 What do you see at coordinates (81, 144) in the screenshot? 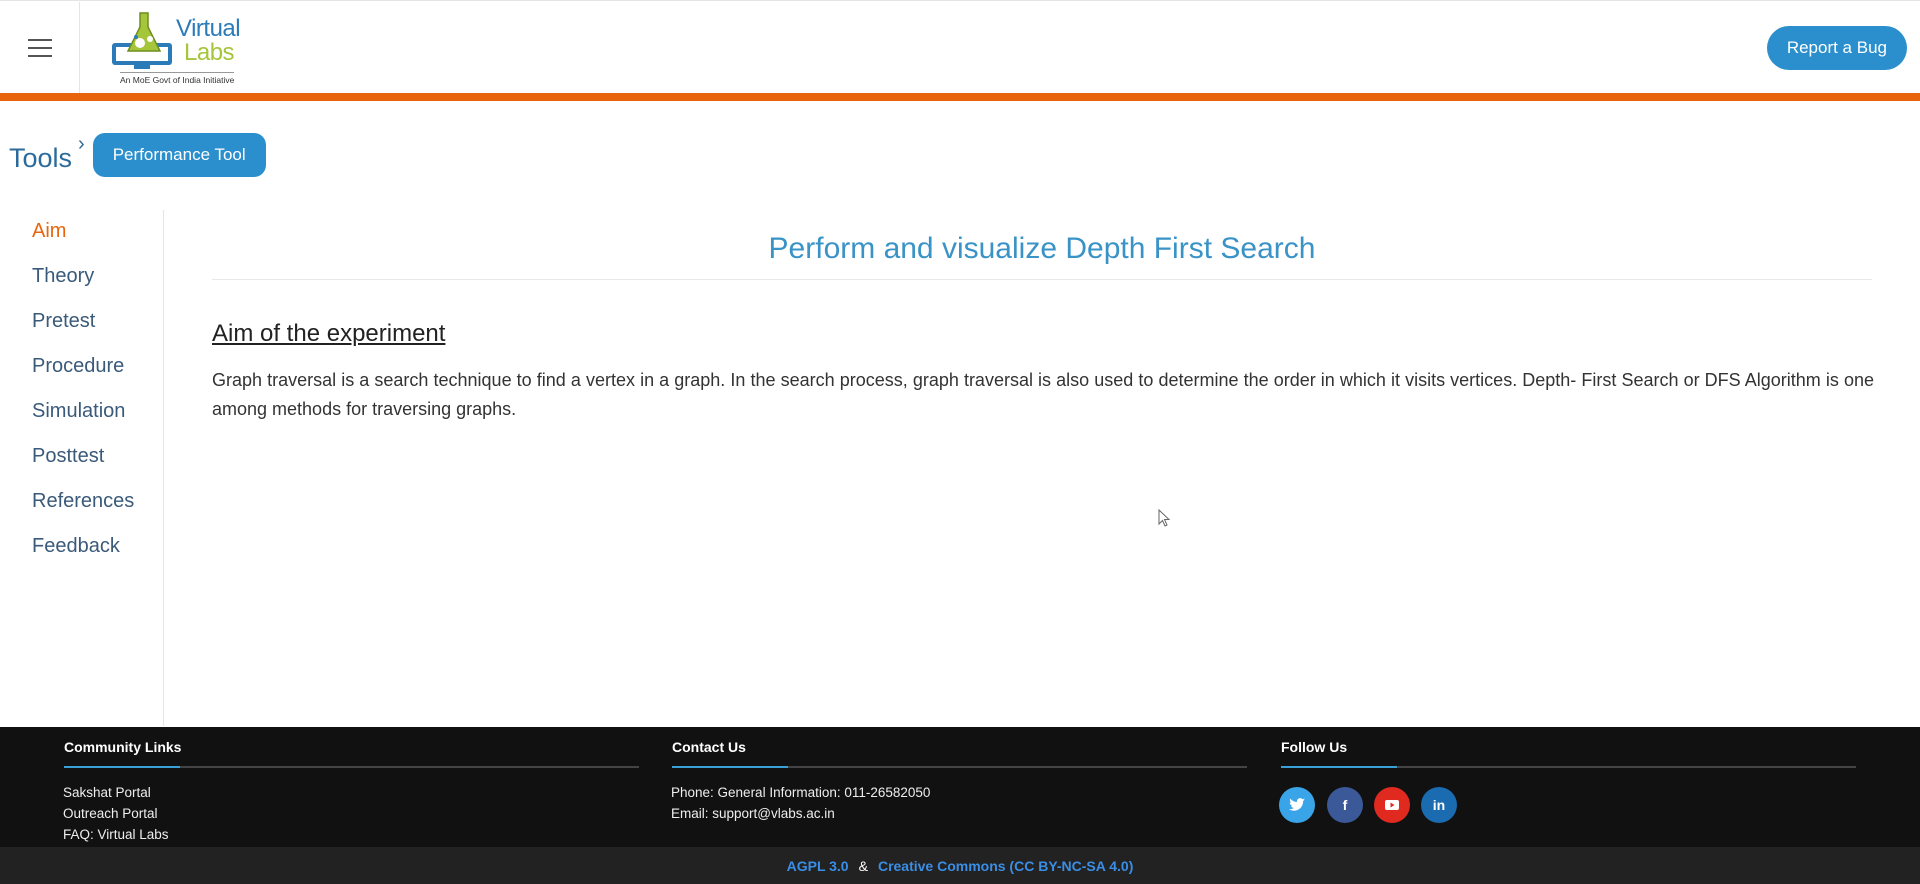
I see `chevron-right-icon: ›` at bounding box center [81, 144].